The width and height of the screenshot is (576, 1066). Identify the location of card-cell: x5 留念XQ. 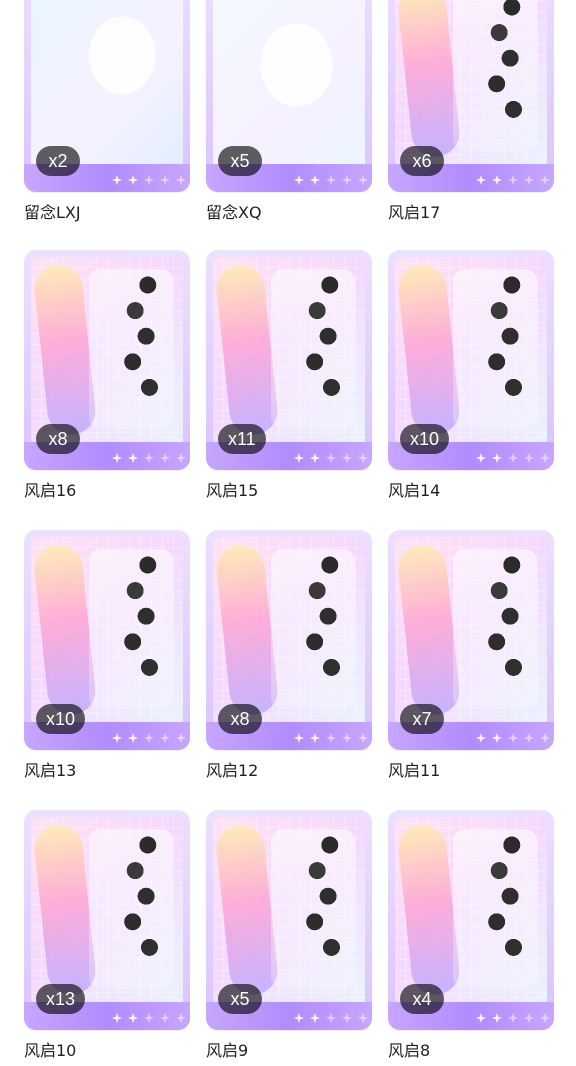
(289, 111).